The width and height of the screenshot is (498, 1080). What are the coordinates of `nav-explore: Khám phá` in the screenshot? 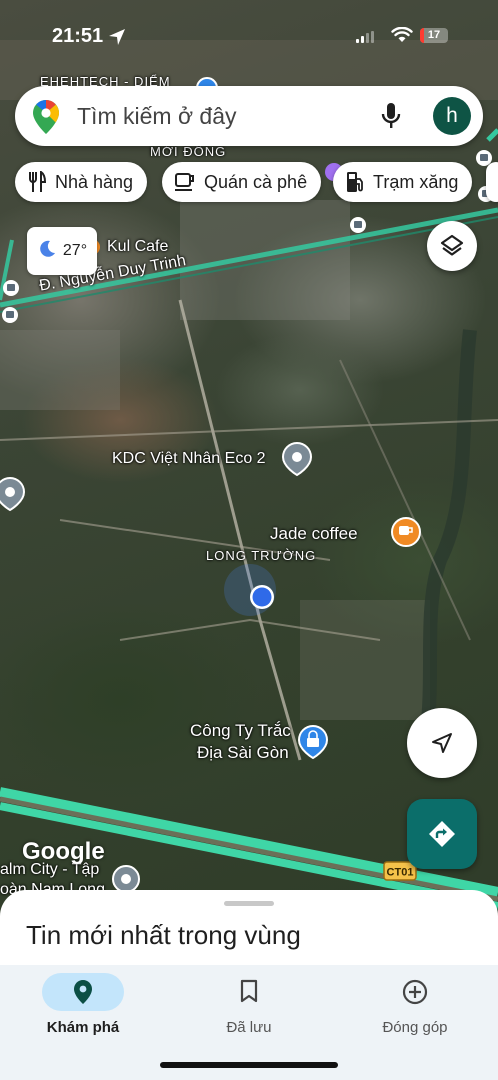 It's located at (83, 1005).